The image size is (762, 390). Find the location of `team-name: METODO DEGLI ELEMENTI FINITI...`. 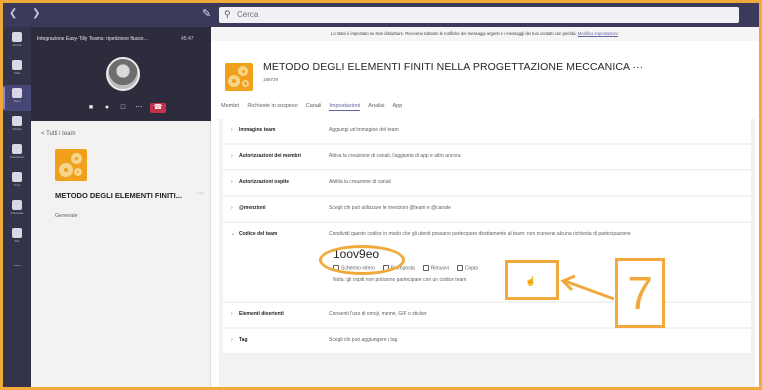

team-name: METODO DEGLI ELEMENTI FINITI... is located at coordinates (130, 195).